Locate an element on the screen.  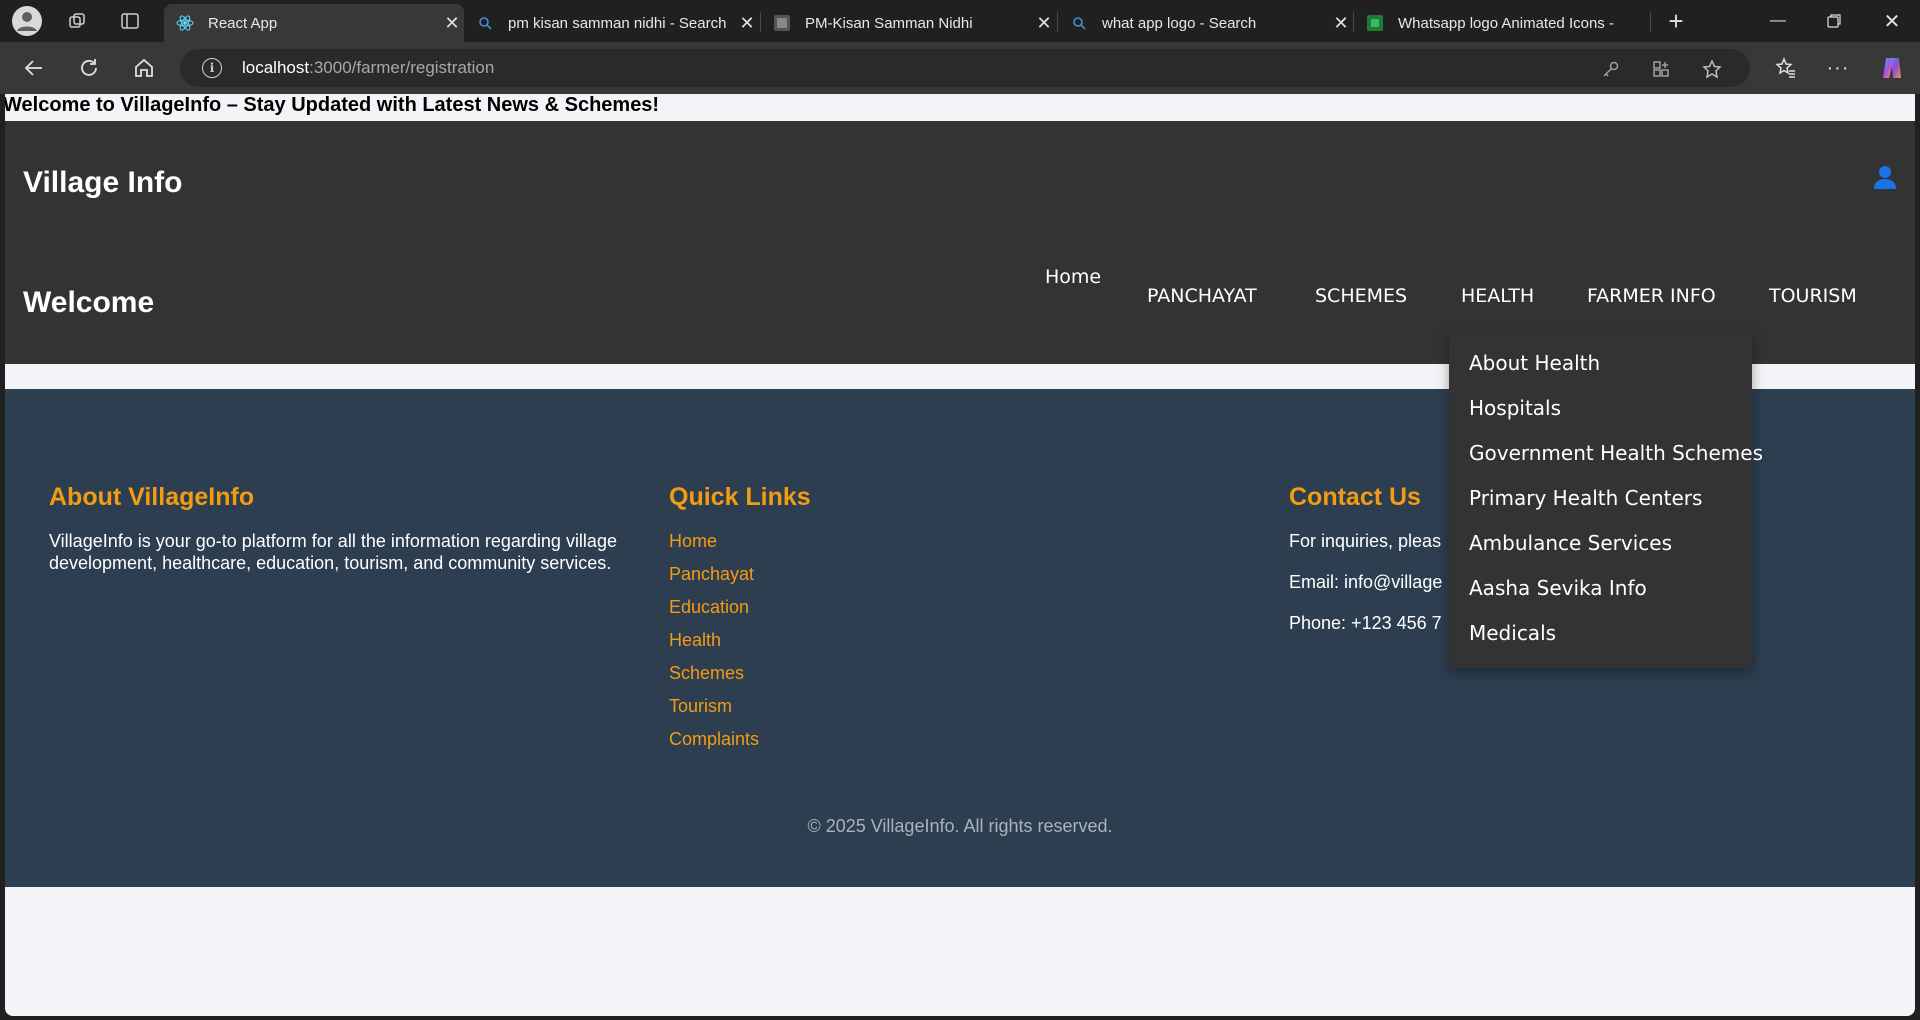
favorite-star-icon is located at coordinates (1712, 69).